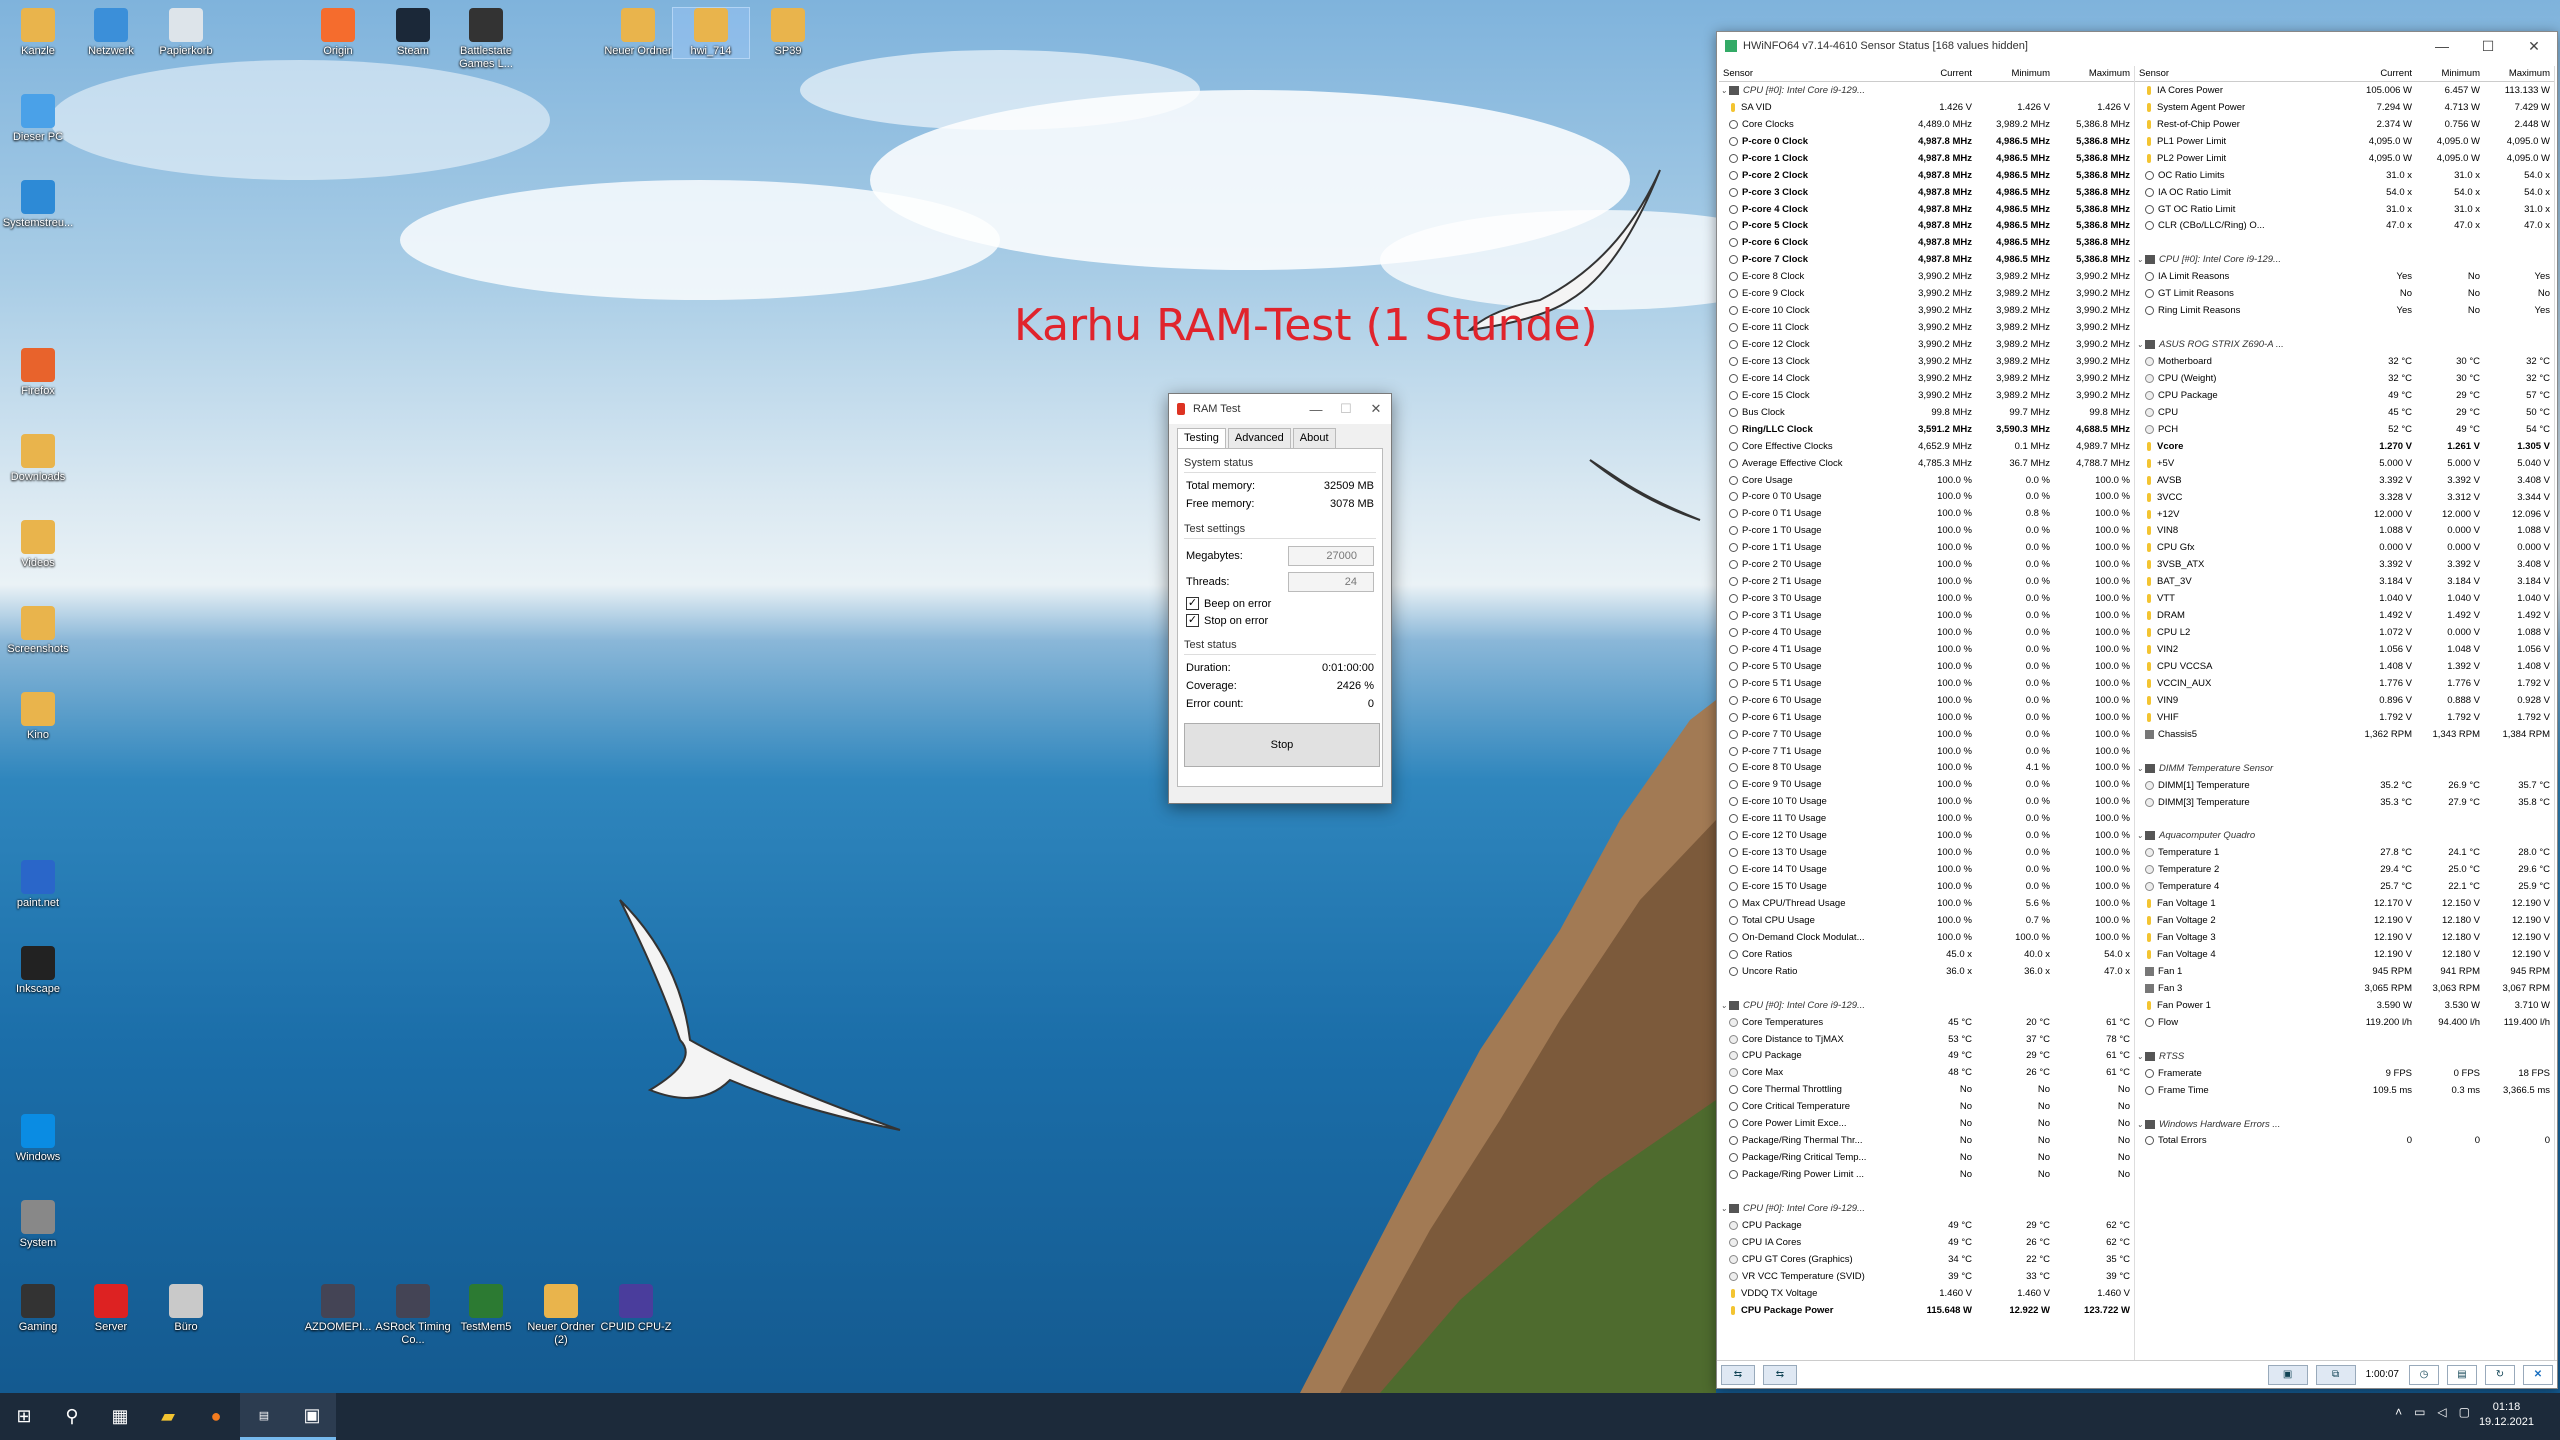 This screenshot has height=1440, width=2560. What do you see at coordinates (2424, 1374) in the screenshot?
I see `clock-icon: ◷` at bounding box center [2424, 1374].